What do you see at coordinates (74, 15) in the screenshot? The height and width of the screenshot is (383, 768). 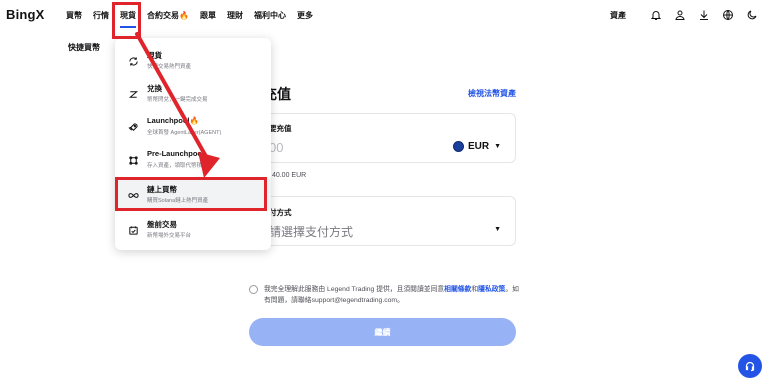 I see `nav-item-0: 買幣` at bounding box center [74, 15].